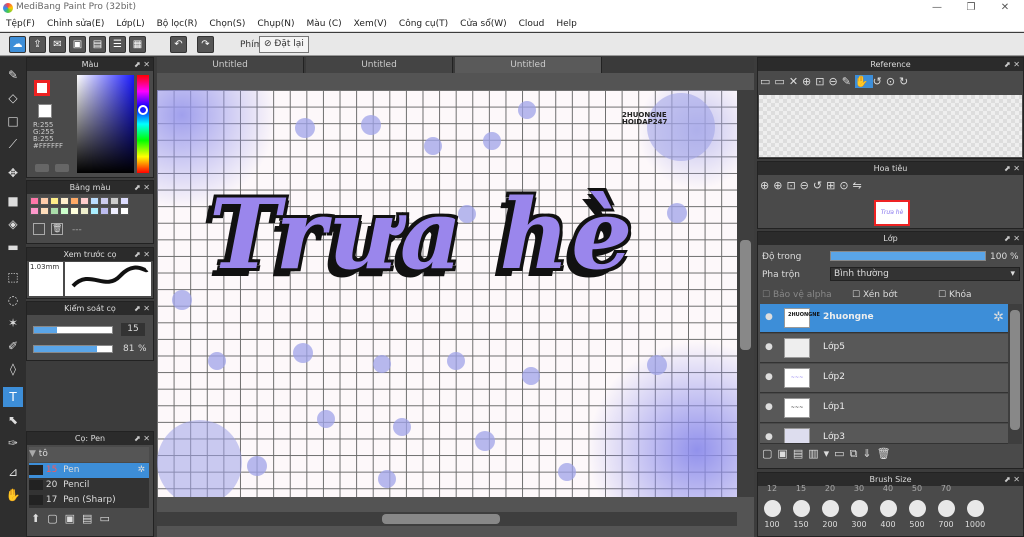 This screenshot has width=1024, height=537. I want to click on comment-icon: ✉, so click(57, 44).